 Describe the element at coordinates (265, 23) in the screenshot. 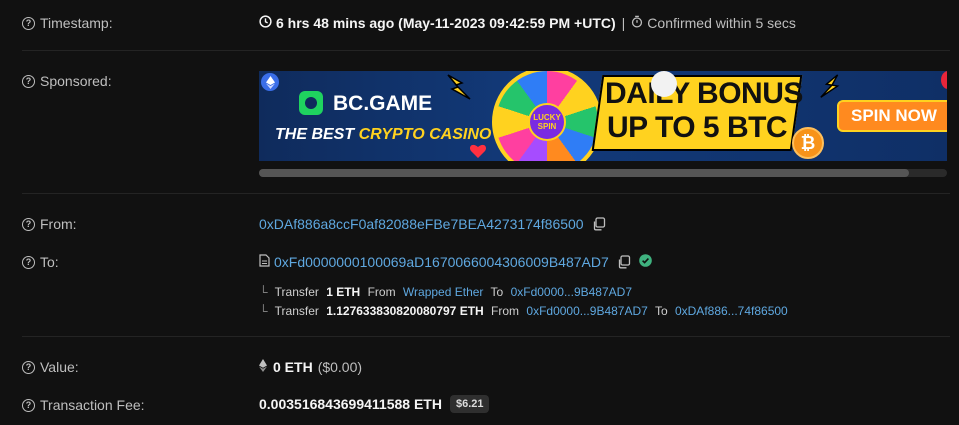

I see `clock-icon` at that location.